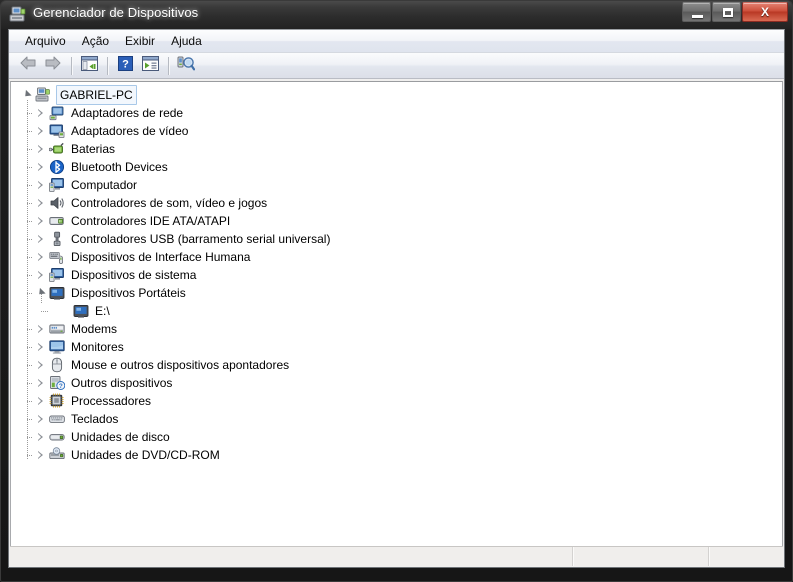 The image size is (793, 582). What do you see at coordinates (396, 167) in the screenshot?
I see `tree-item-bluetooth-devices: Bluetooth Devices` at bounding box center [396, 167].